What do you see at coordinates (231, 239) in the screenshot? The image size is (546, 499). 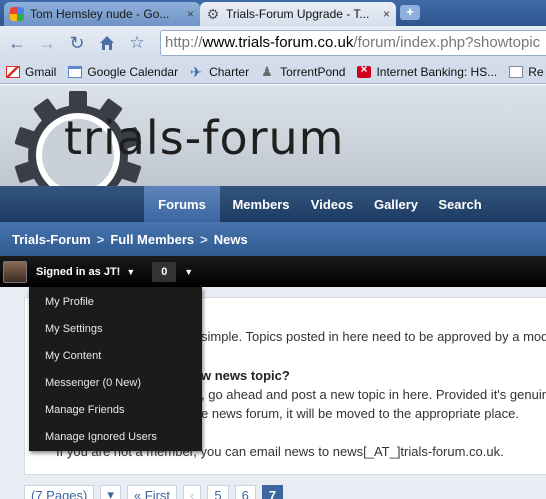 I see `breadcrumb-news: News` at bounding box center [231, 239].